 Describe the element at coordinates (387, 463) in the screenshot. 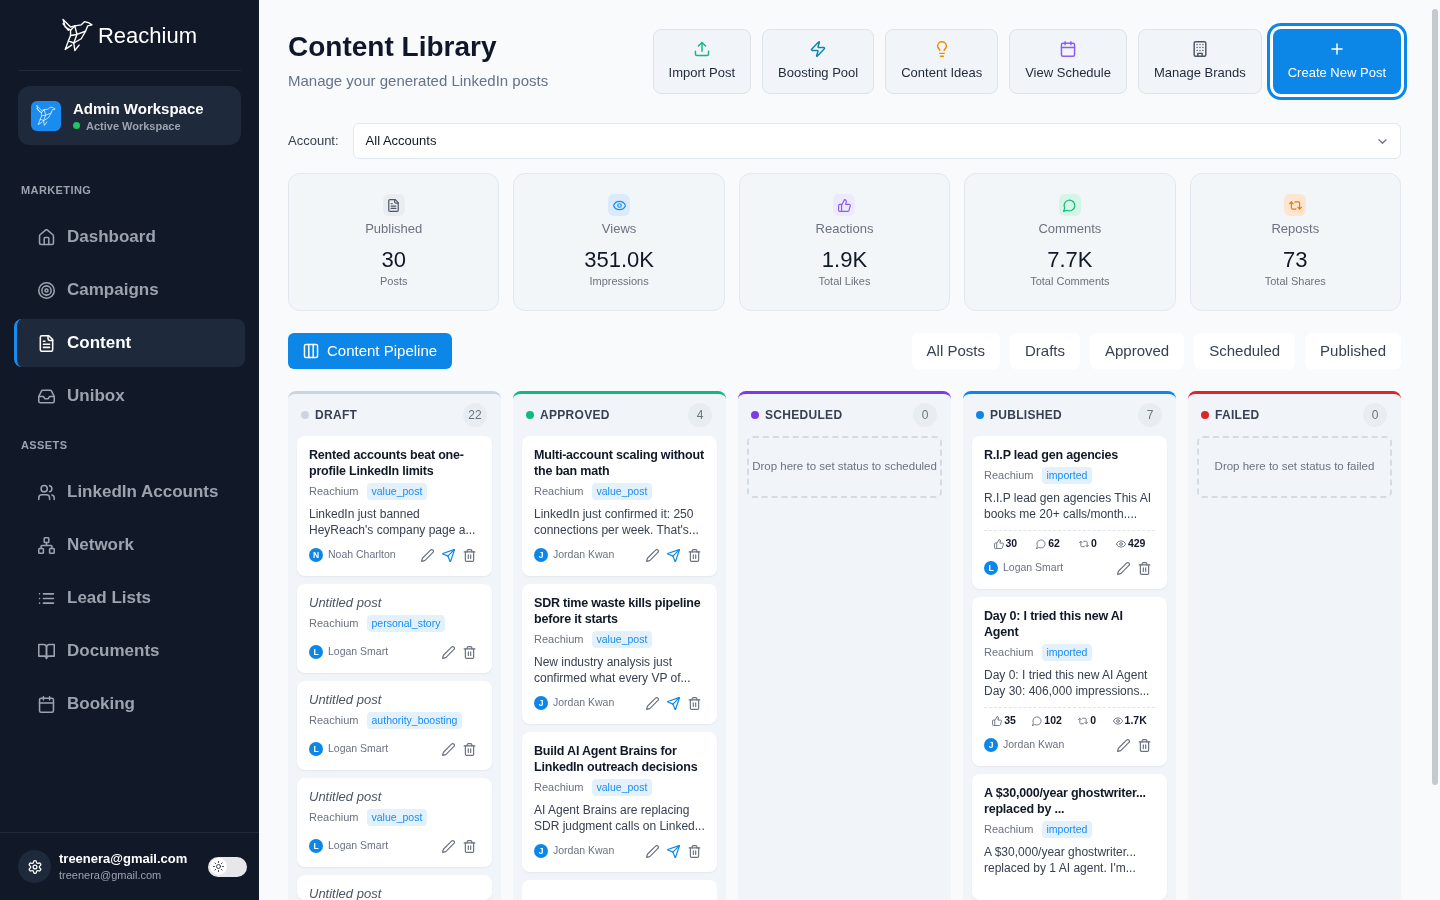

I see `post-title: Rented accounts beat one-profile LinkedIn limits` at that location.